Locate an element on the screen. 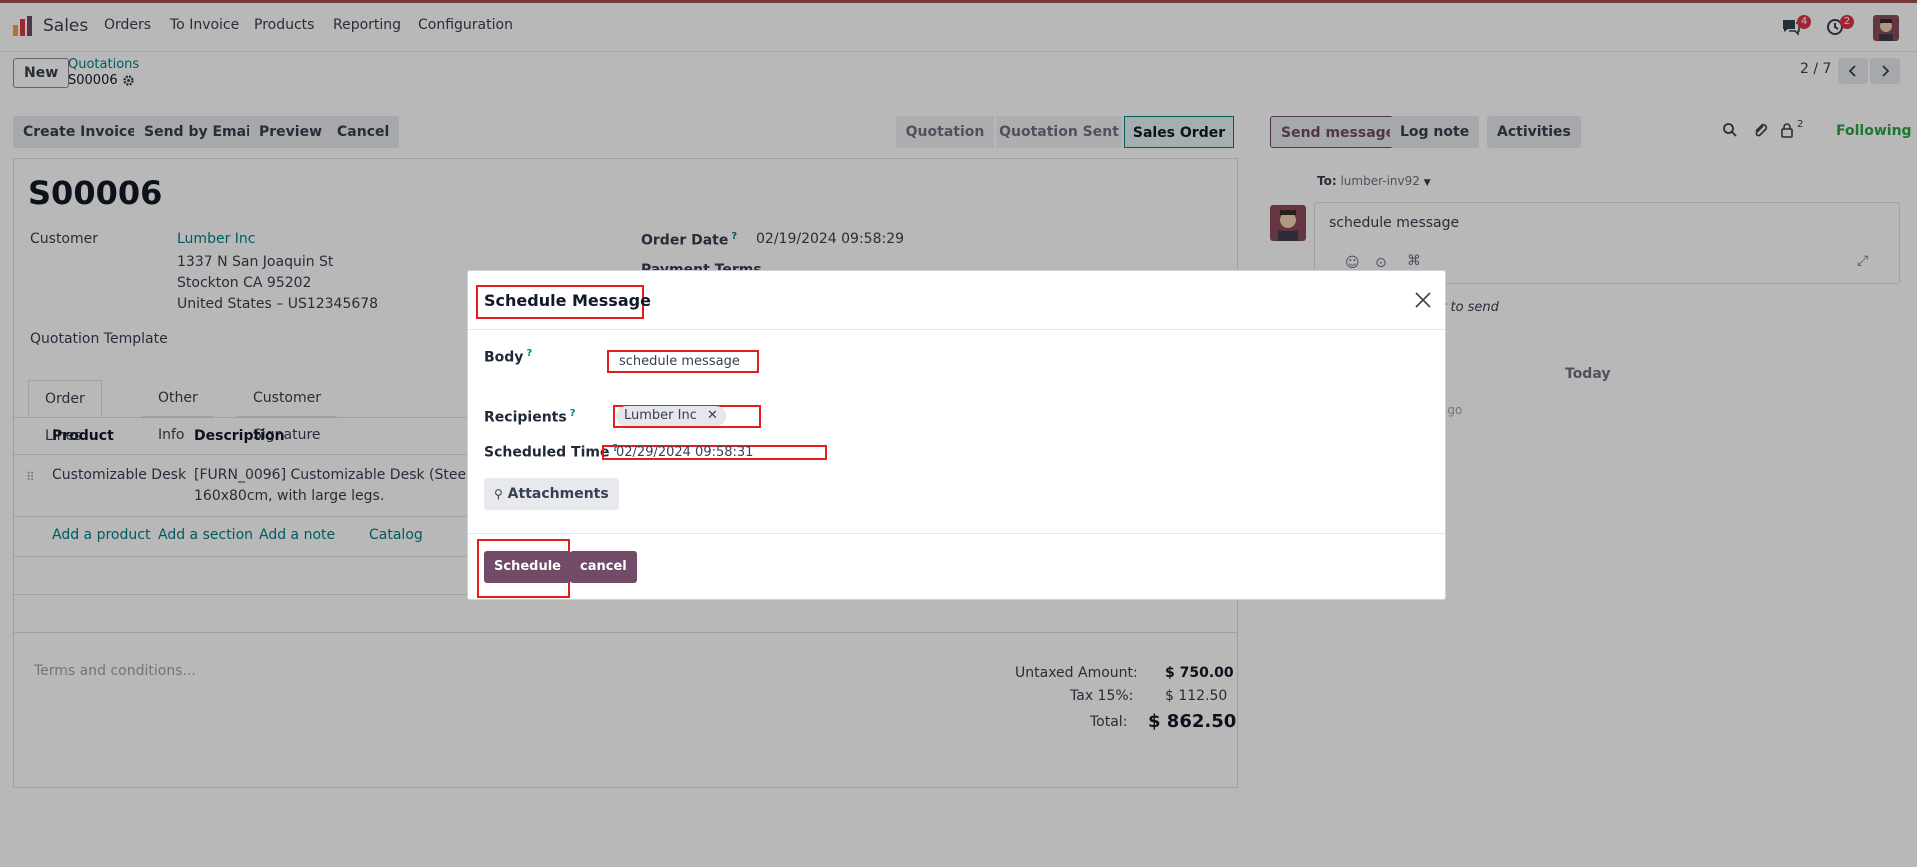 The image size is (1917, 867). body-label-text: Body is located at coordinates (504, 357).